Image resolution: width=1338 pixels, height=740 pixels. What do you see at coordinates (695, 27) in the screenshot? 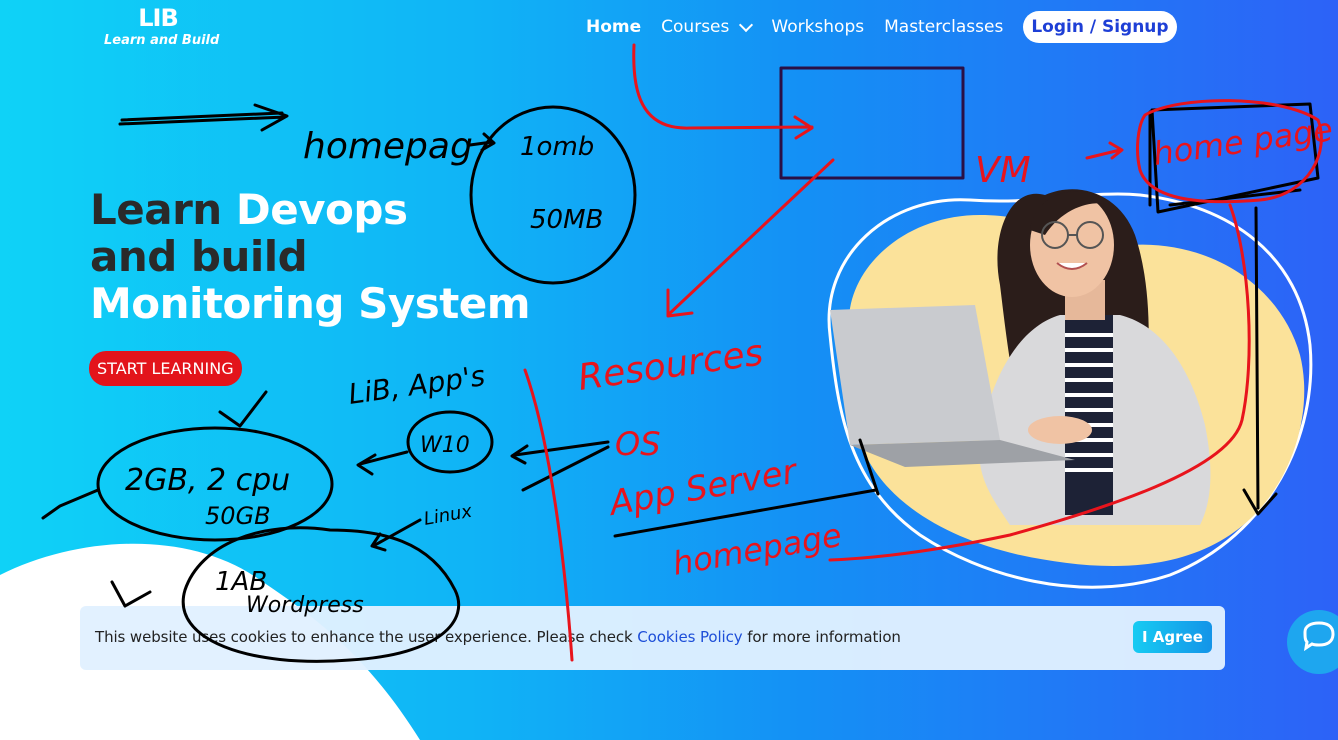
I see `nav-courses-label: Courses` at bounding box center [695, 27].